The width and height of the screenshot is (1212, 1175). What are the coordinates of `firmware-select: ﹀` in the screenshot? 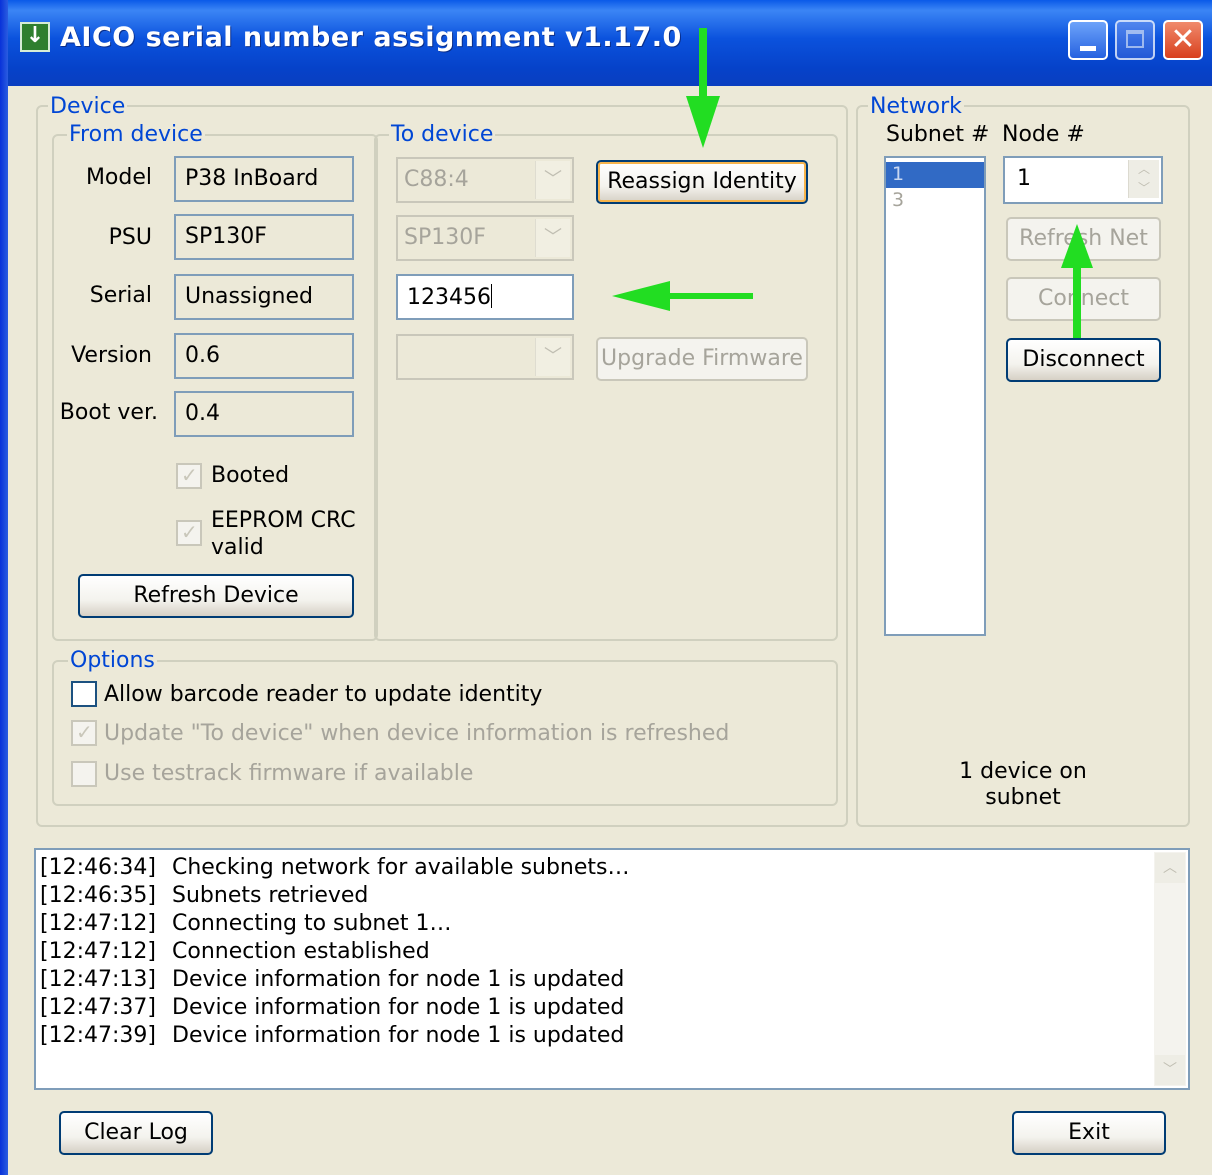 It's located at (485, 357).